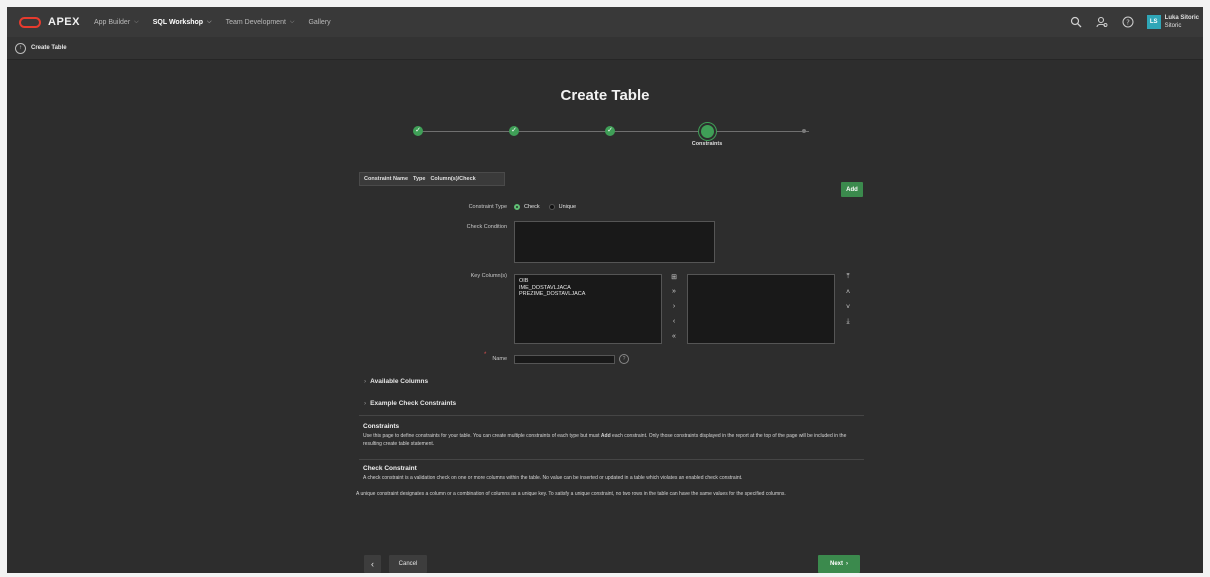  What do you see at coordinates (605, 48) in the screenshot?
I see `breadcrumb: ↑ Create Table` at bounding box center [605, 48].